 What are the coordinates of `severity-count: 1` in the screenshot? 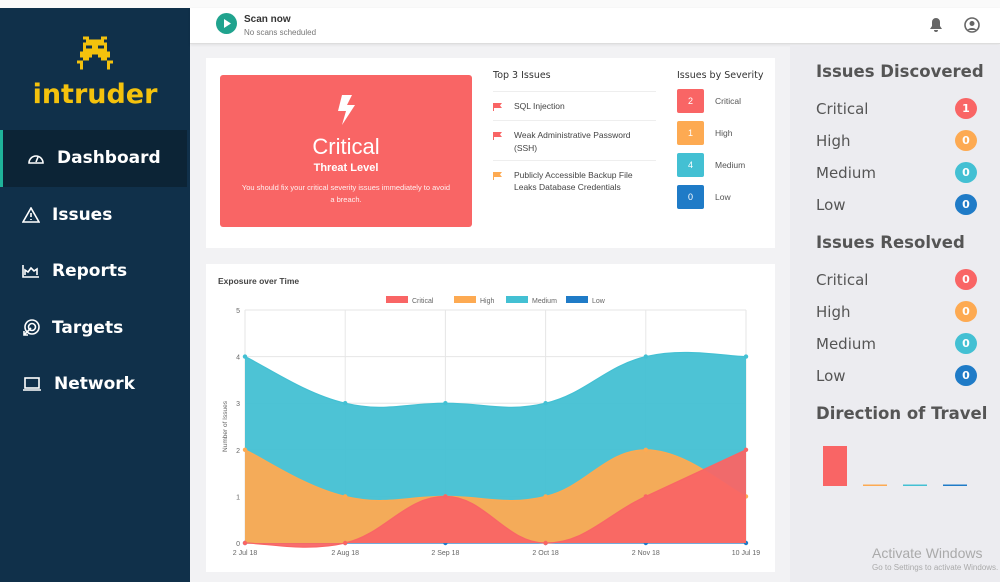 It's located at (690, 133).